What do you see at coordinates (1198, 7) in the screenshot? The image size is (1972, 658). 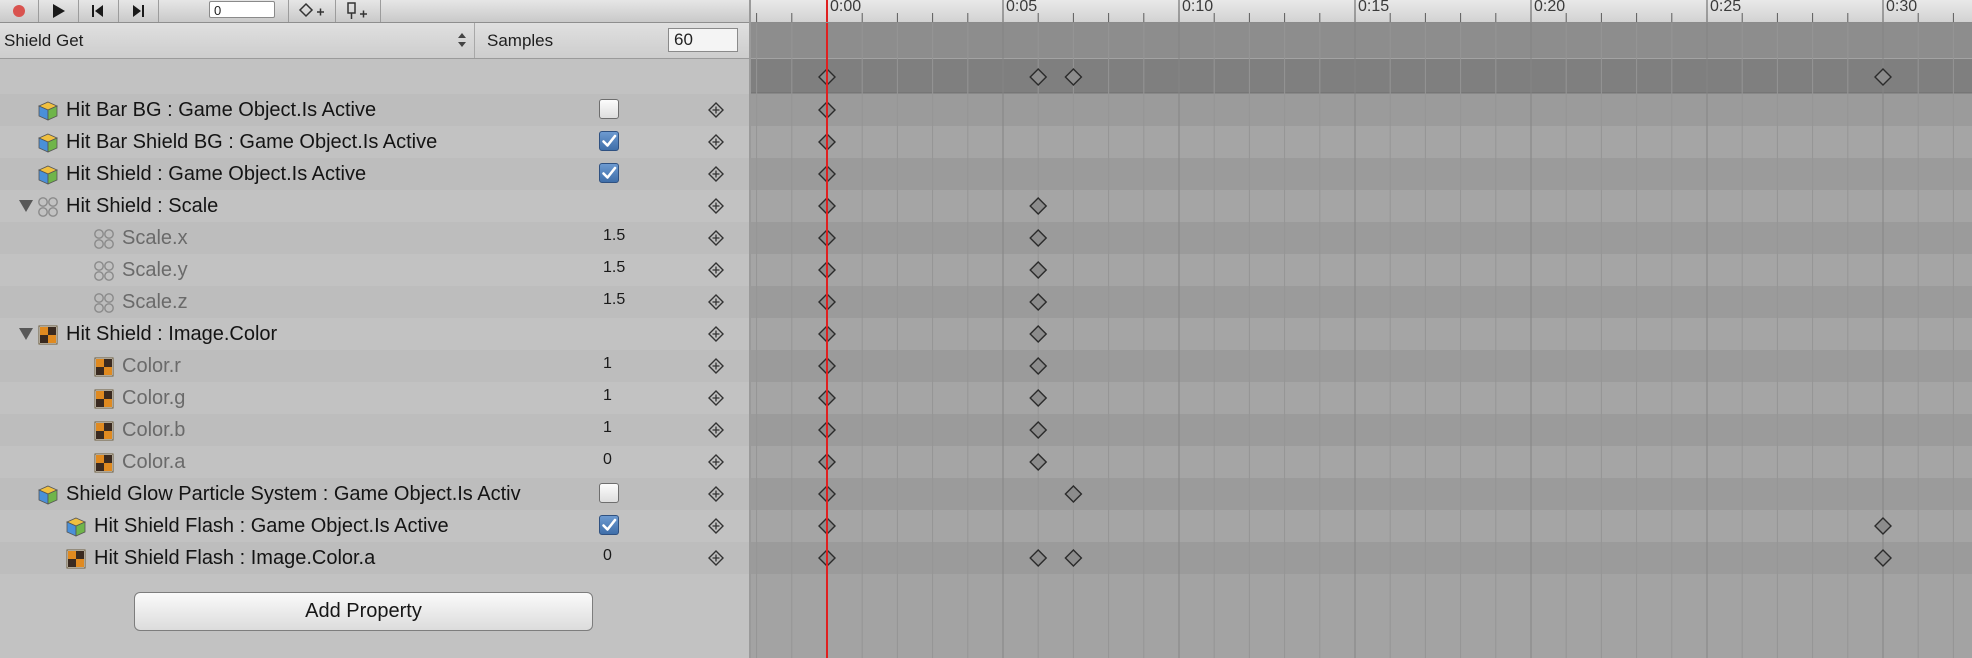 I see `ruler-tick-label: 0:10` at bounding box center [1198, 7].